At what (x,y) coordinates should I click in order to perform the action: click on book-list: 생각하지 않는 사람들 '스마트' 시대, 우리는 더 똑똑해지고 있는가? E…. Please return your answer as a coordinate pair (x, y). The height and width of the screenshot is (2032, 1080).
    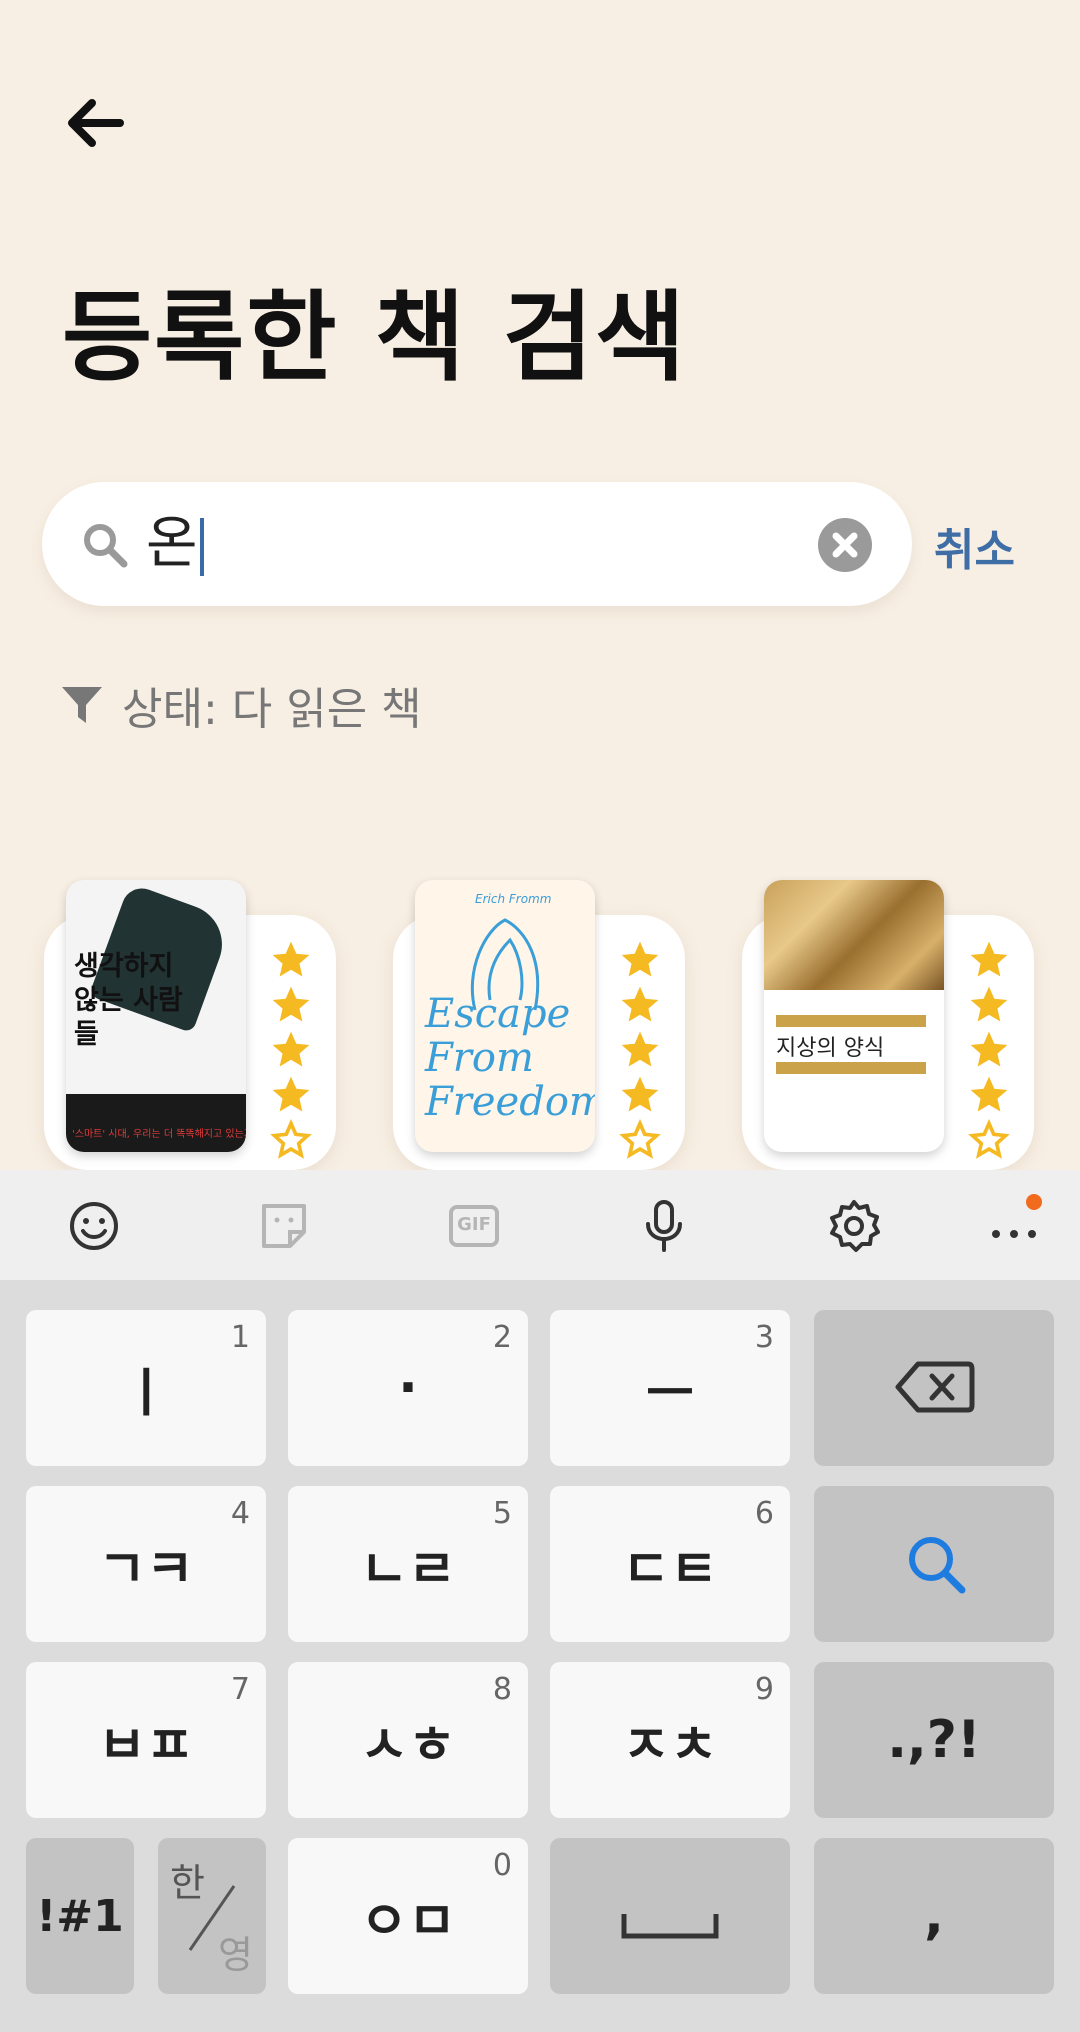
    Looking at the image, I should click on (540, 1020).